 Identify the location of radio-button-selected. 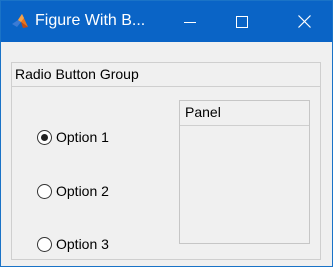
(44, 137).